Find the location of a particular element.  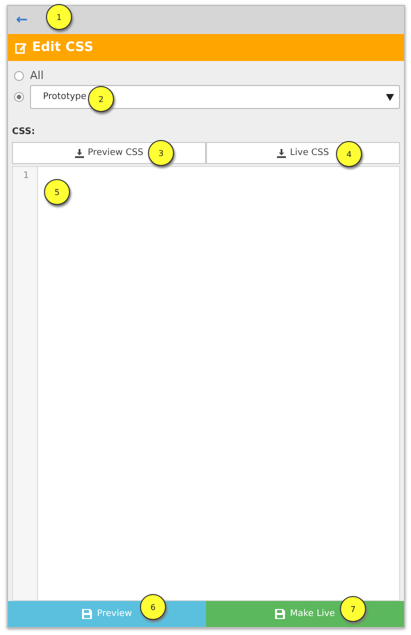

panel-title: Edit CSS is located at coordinates (63, 47).